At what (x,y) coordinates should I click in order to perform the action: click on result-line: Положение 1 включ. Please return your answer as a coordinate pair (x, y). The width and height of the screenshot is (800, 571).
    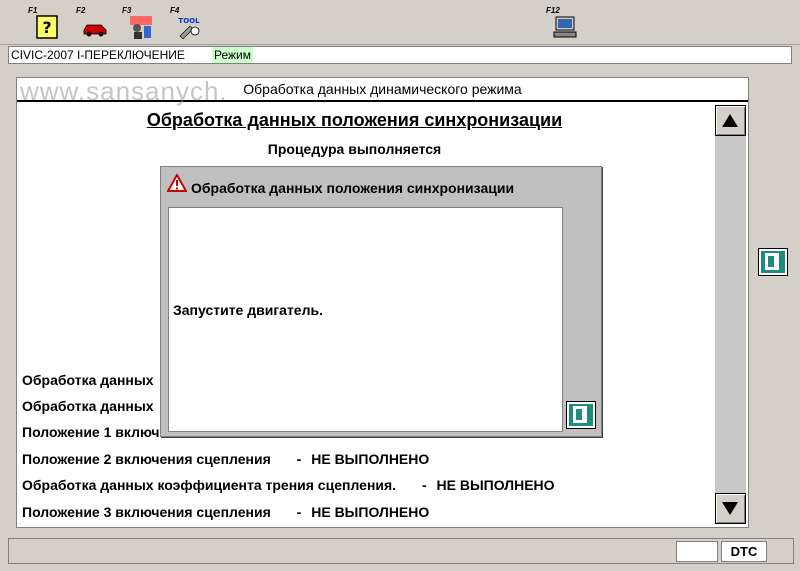
    Looking at the image, I should click on (91, 432).